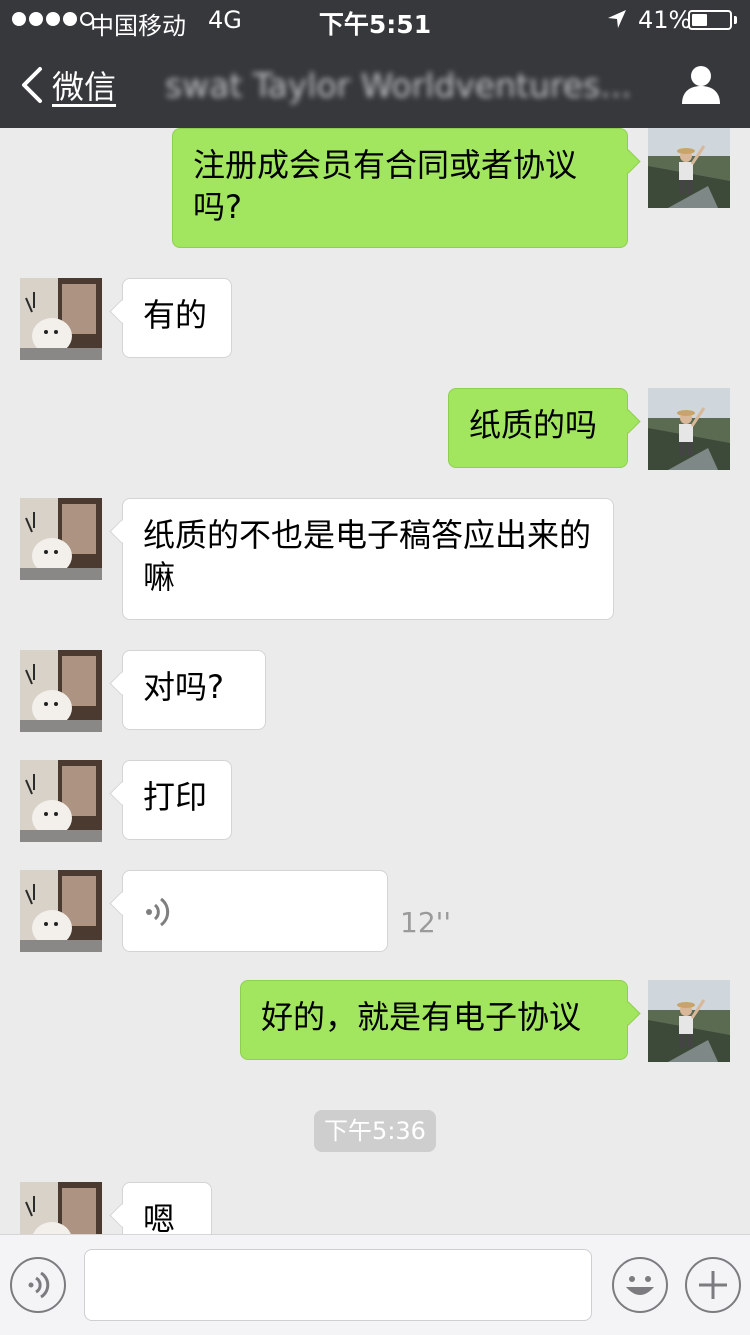 Image resolution: width=750 pixels, height=1335 pixels. What do you see at coordinates (421, 1017) in the screenshot?
I see `message-text: 好的，就是有电子协议` at bounding box center [421, 1017].